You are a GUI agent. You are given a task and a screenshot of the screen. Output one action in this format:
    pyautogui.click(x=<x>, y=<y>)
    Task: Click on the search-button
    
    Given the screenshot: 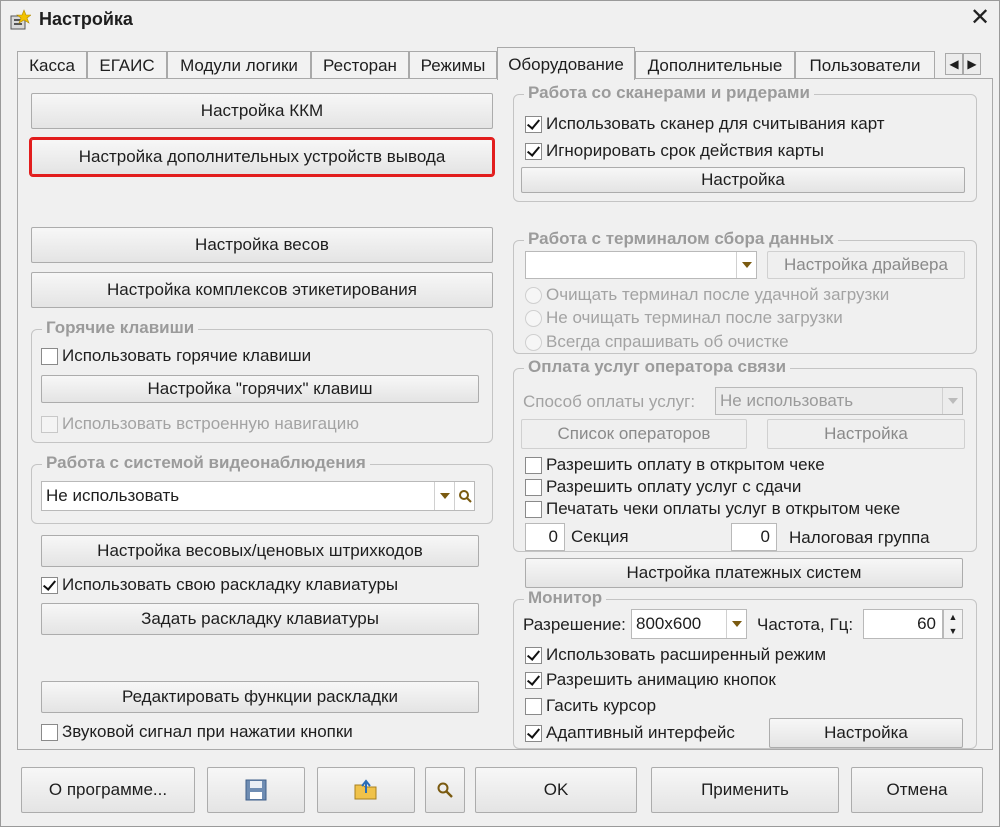 What is the action you would take?
    pyautogui.click(x=445, y=790)
    